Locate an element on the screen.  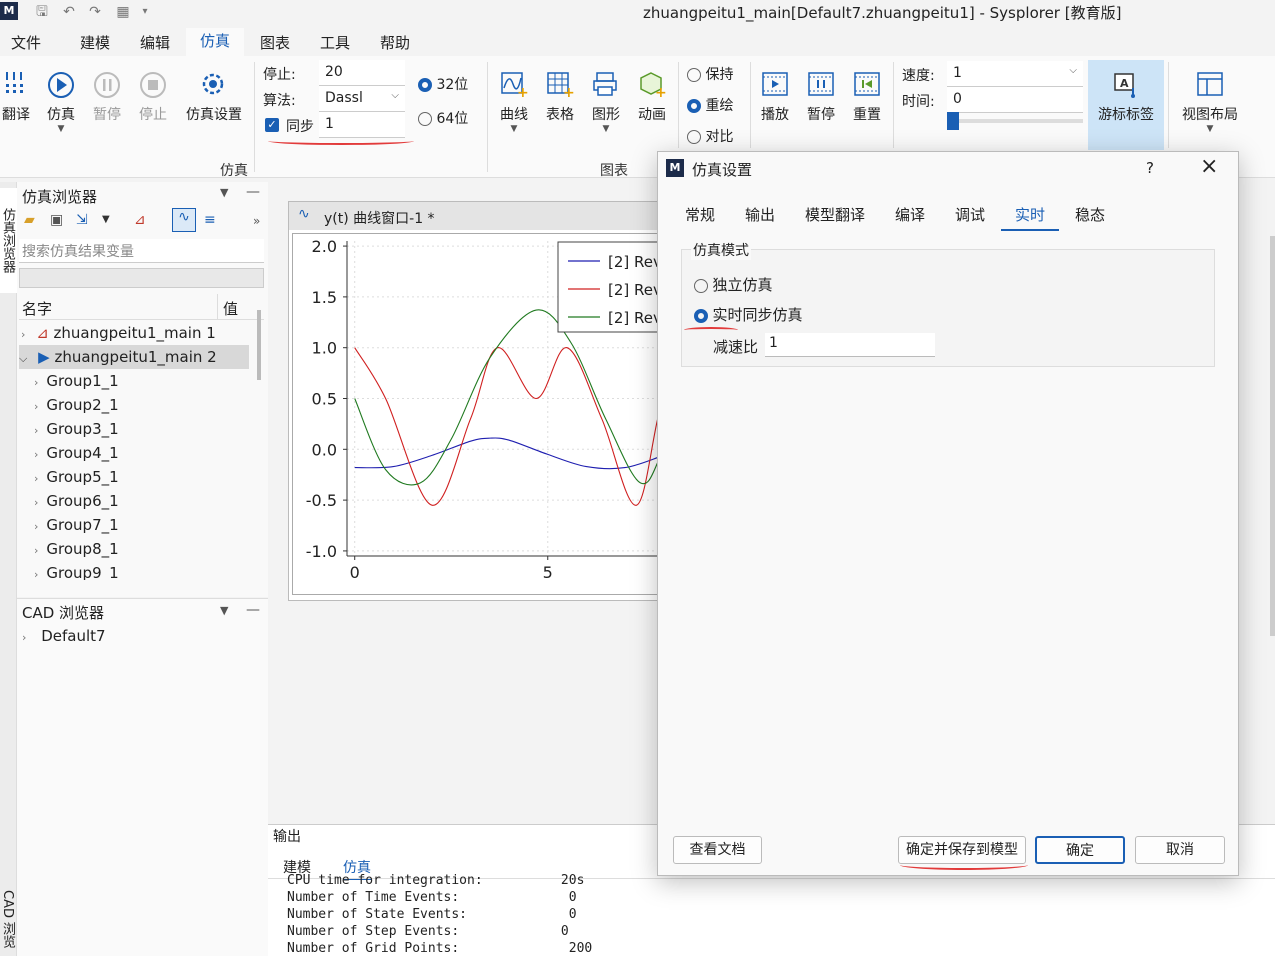
export-icon: ⇲ is located at coordinates (82, 220).